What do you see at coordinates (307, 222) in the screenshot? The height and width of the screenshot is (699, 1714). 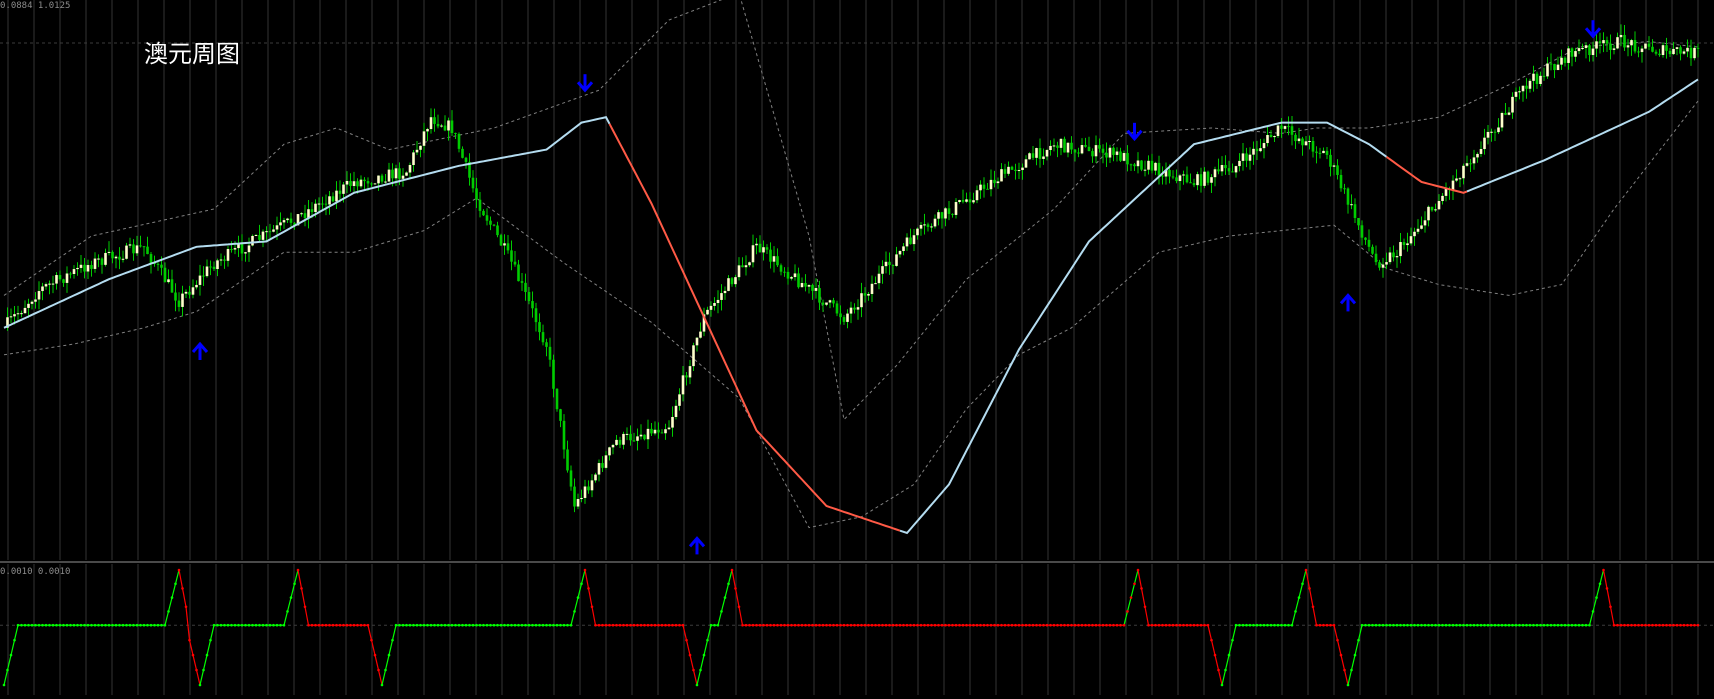 I see `ma-line-up` at bounding box center [307, 222].